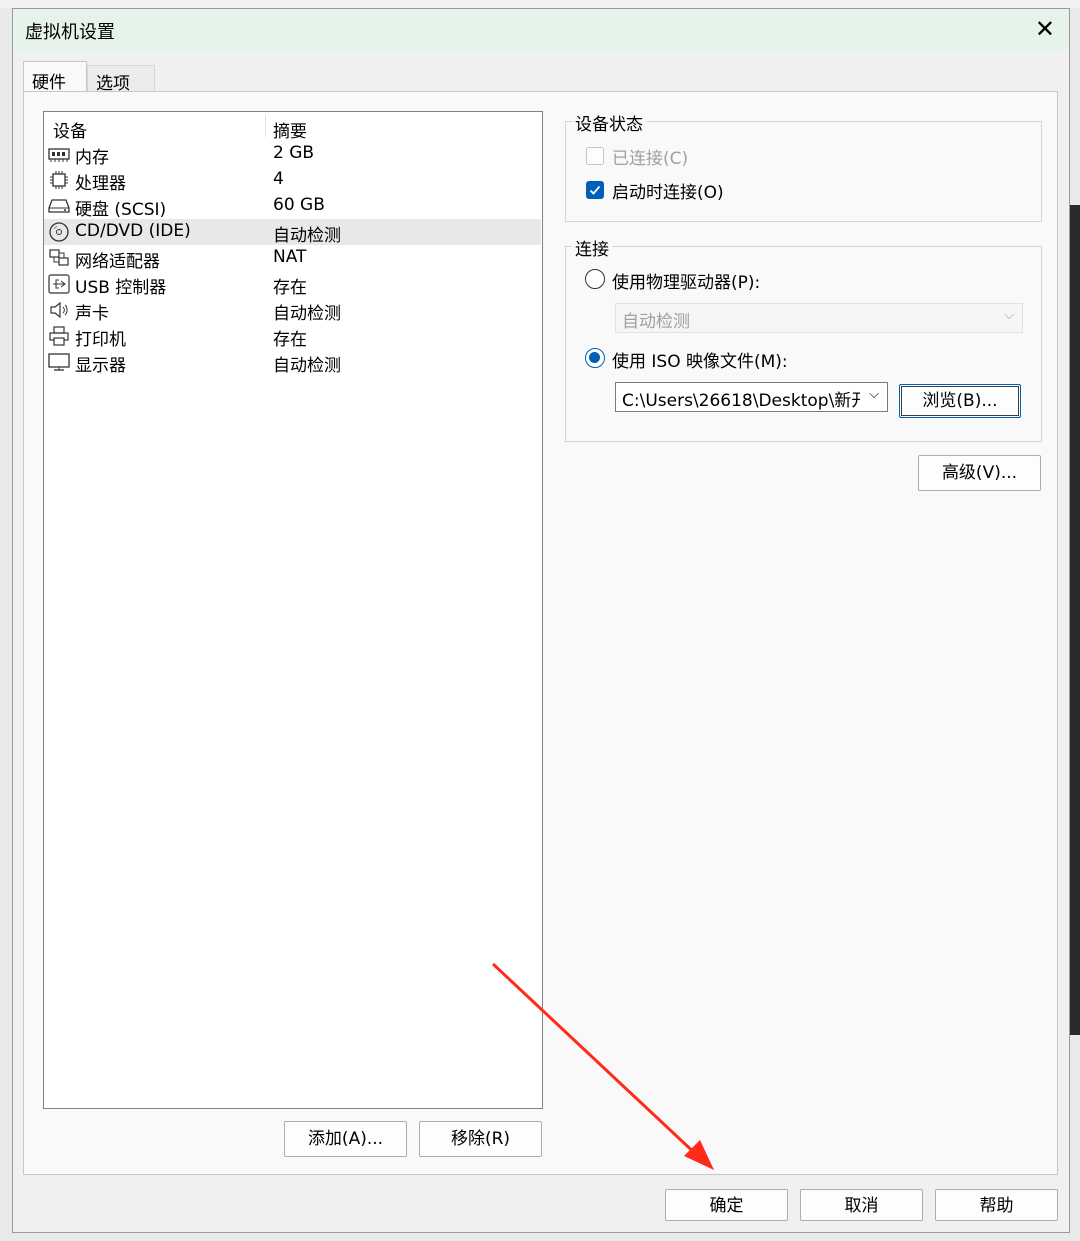 The height and width of the screenshot is (1241, 1080). I want to click on annotation-arrow, so click(602, 1066).